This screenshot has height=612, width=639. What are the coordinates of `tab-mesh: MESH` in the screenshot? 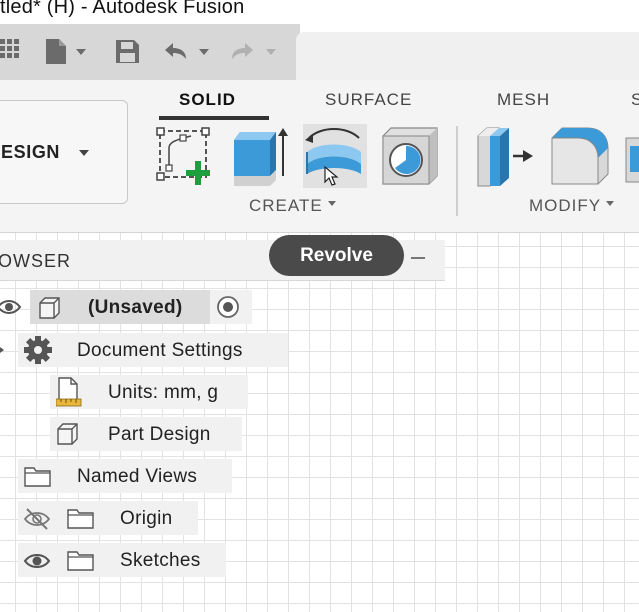 It's located at (523, 100).